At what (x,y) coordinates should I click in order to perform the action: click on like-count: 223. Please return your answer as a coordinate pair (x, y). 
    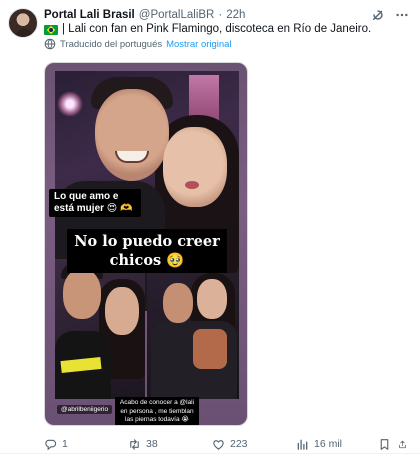
    Looking at the image, I should click on (239, 444).